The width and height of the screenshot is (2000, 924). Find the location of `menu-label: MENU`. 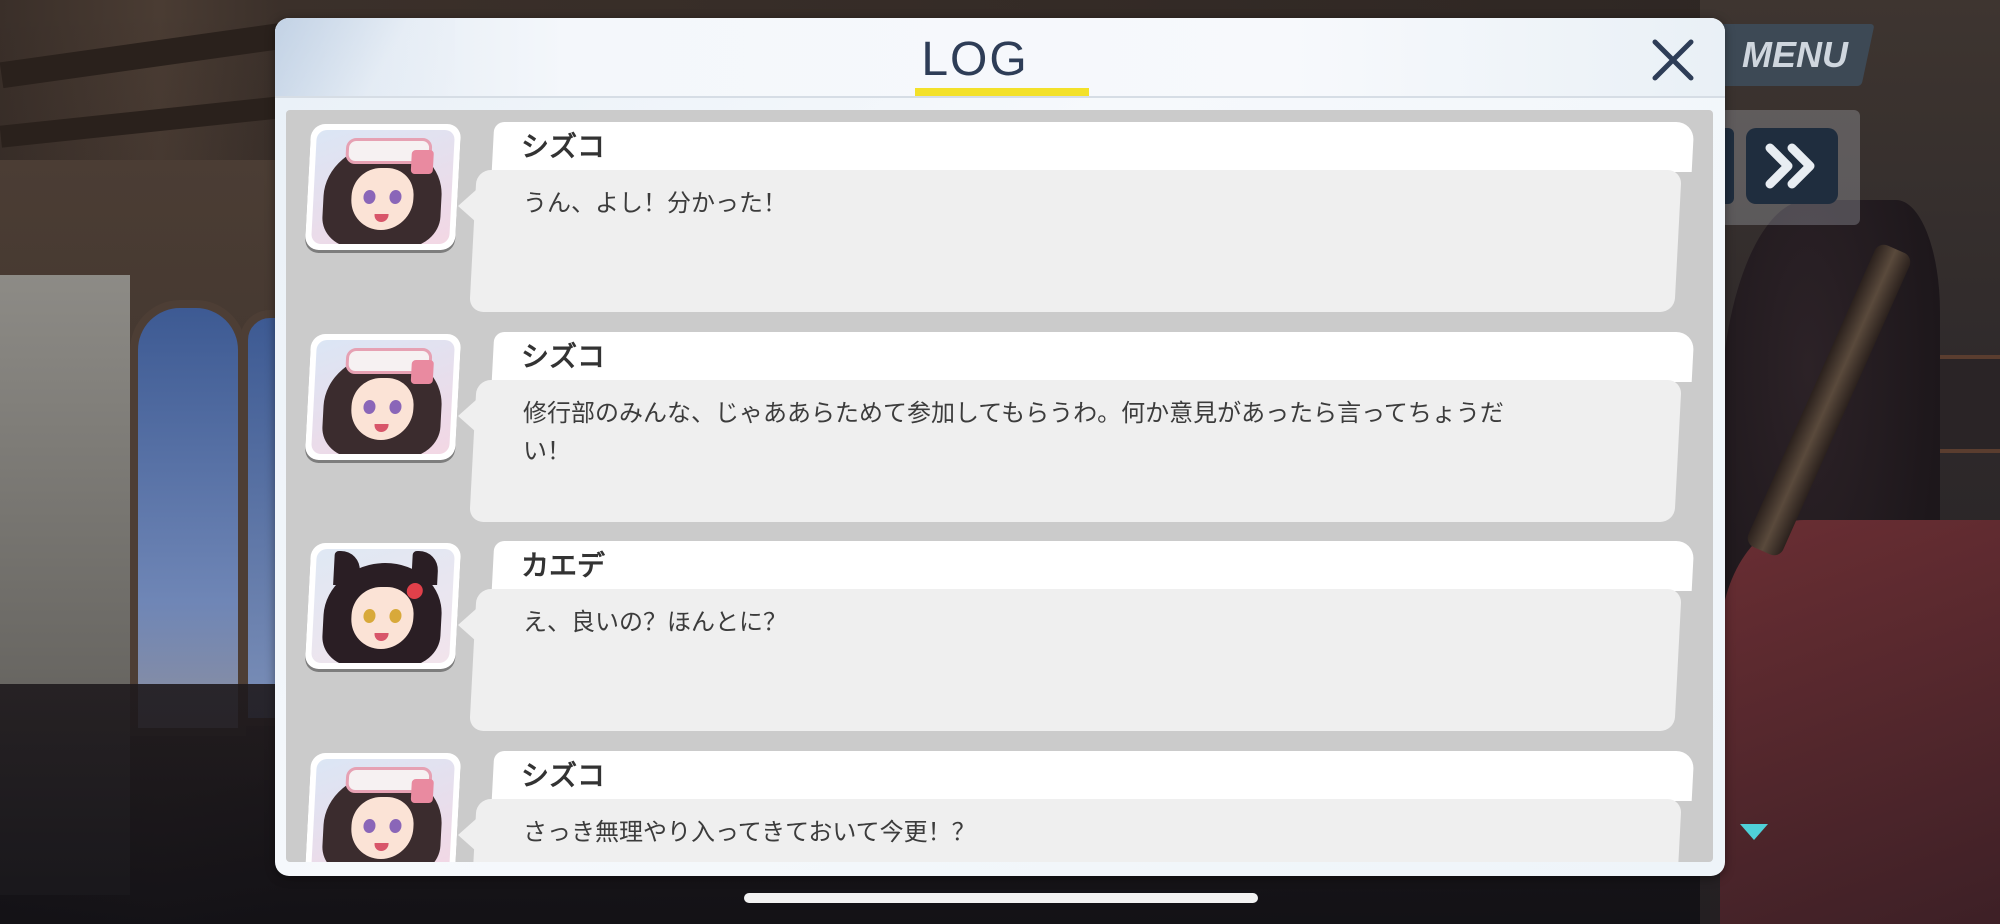

menu-label: MENU is located at coordinates (1795, 55).